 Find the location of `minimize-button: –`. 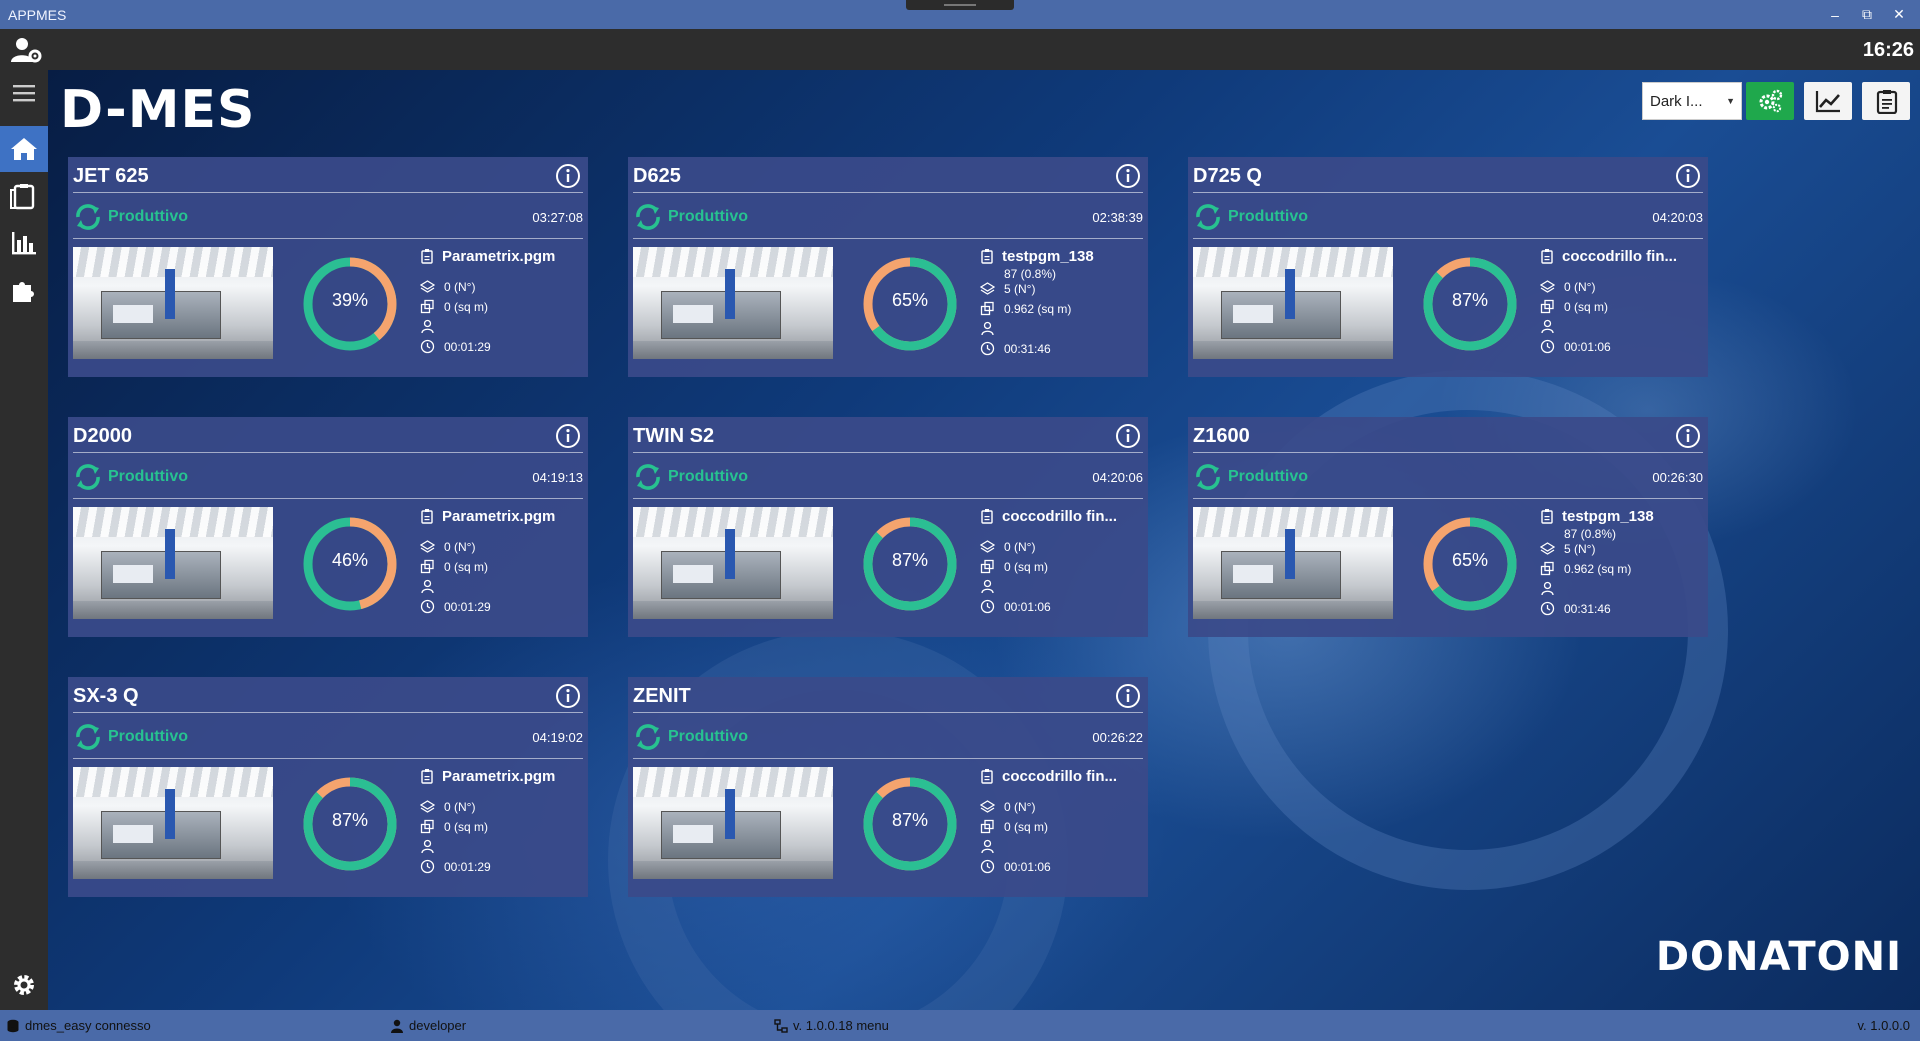

minimize-button: – is located at coordinates (1835, 14).